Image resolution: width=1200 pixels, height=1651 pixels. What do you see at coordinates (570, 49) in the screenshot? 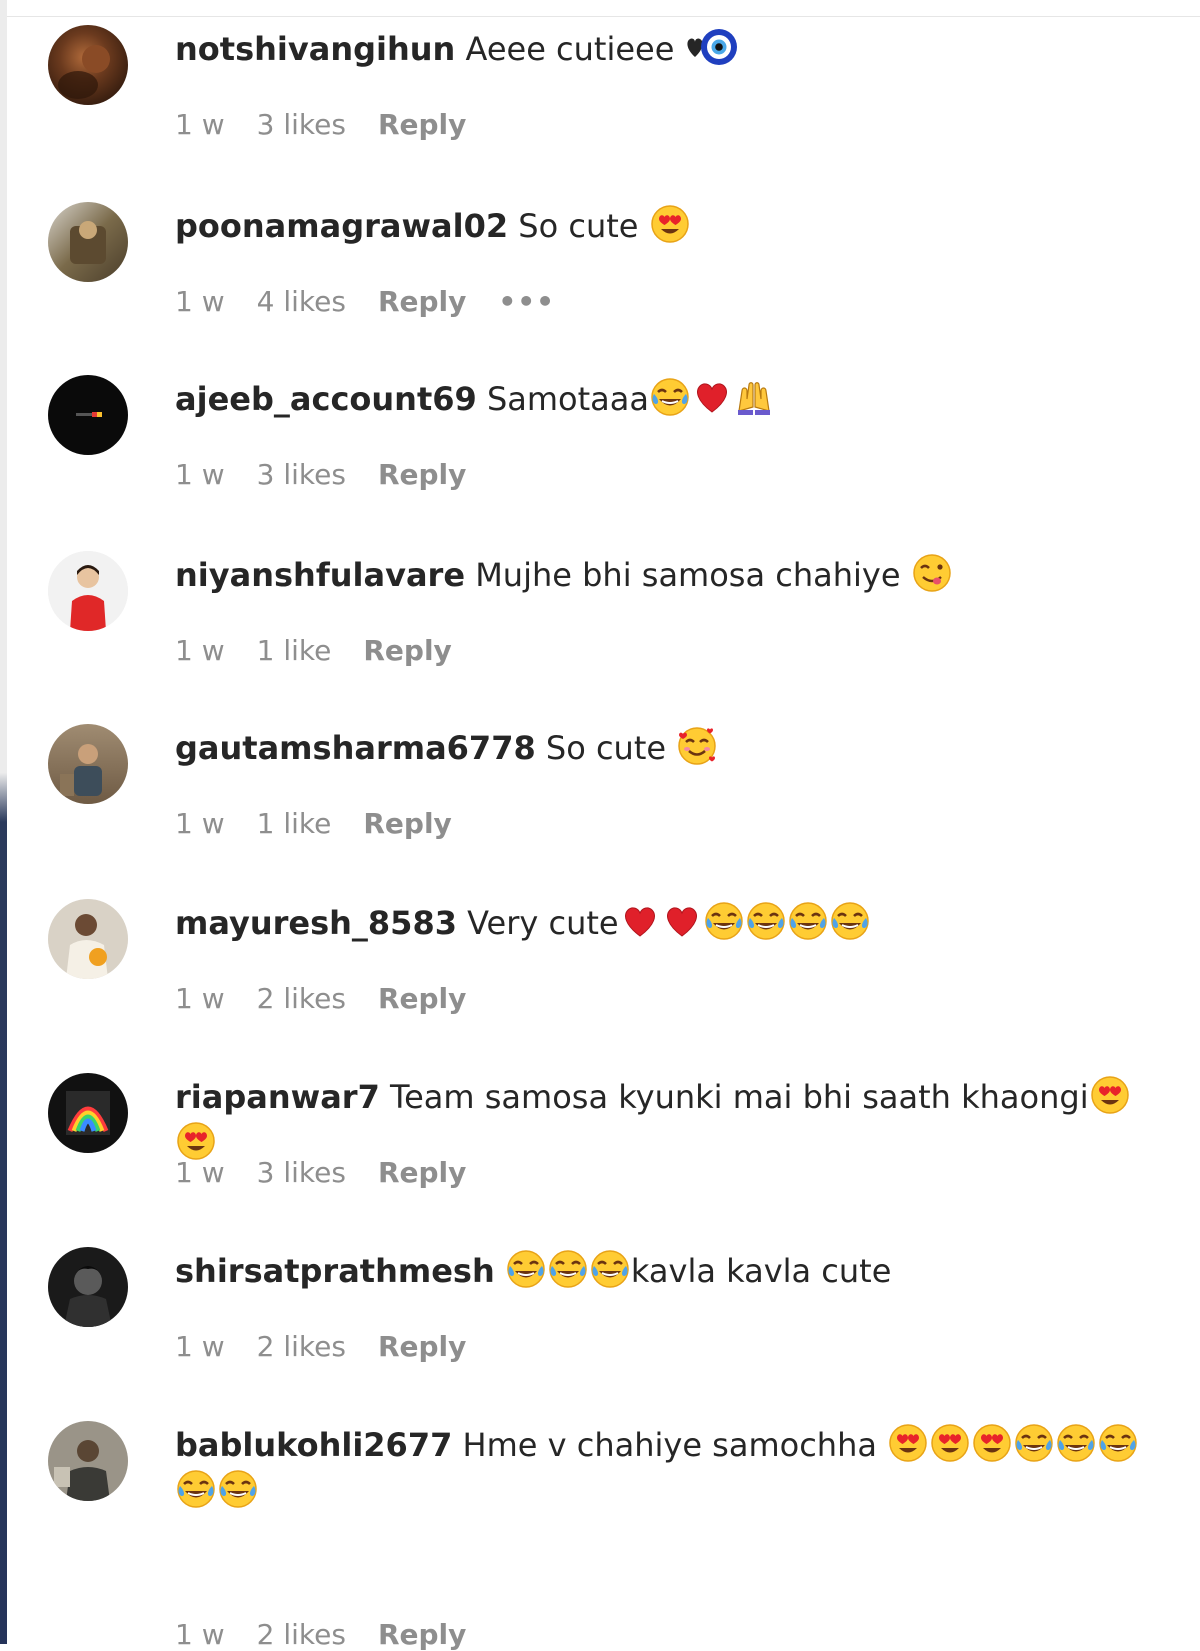
I see `comment-body: Aeee cutieee` at bounding box center [570, 49].